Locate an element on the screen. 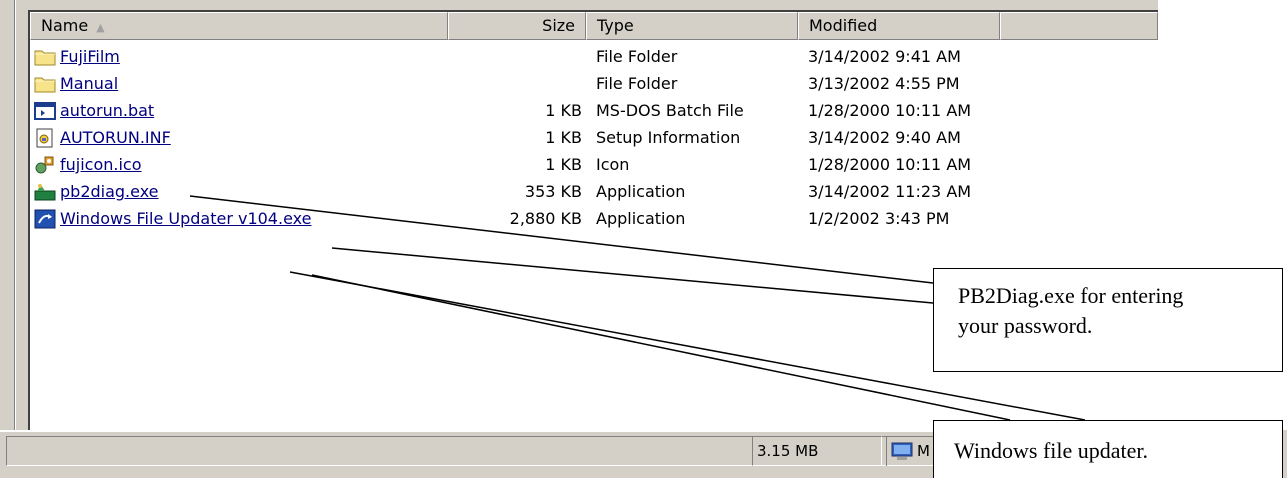 The width and height of the screenshot is (1287, 478). callout-pb2diag-line1: PB2Diag.exe for entering is located at coordinates (1071, 295).